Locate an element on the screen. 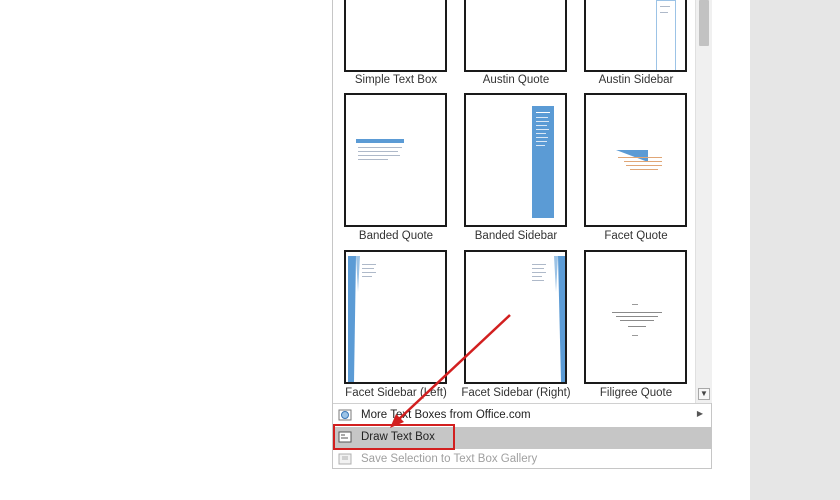 The image size is (840, 500). thumbnail-facet-sidebar-right is located at coordinates (515, 317).